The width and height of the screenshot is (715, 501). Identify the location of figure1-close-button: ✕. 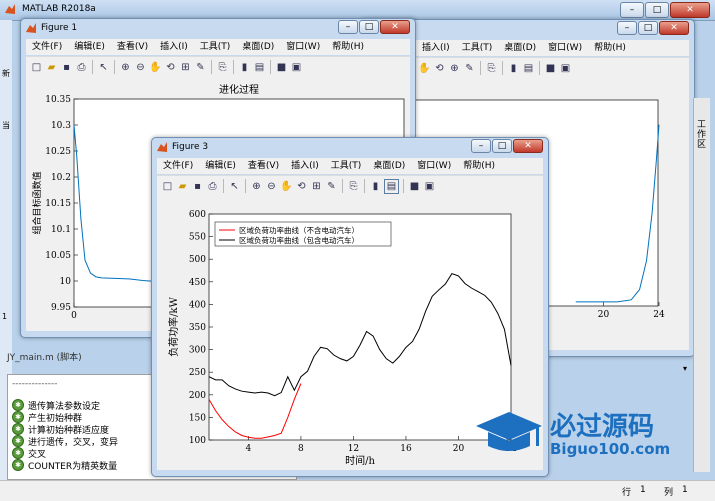
(395, 27).